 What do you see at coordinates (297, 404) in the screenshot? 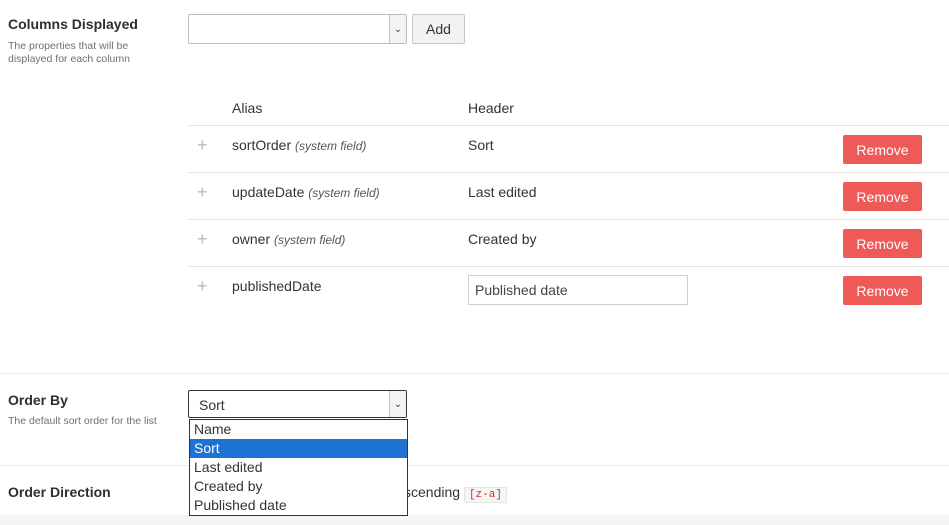
I see `order-by-select: Sort ⌄` at bounding box center [297, 404].